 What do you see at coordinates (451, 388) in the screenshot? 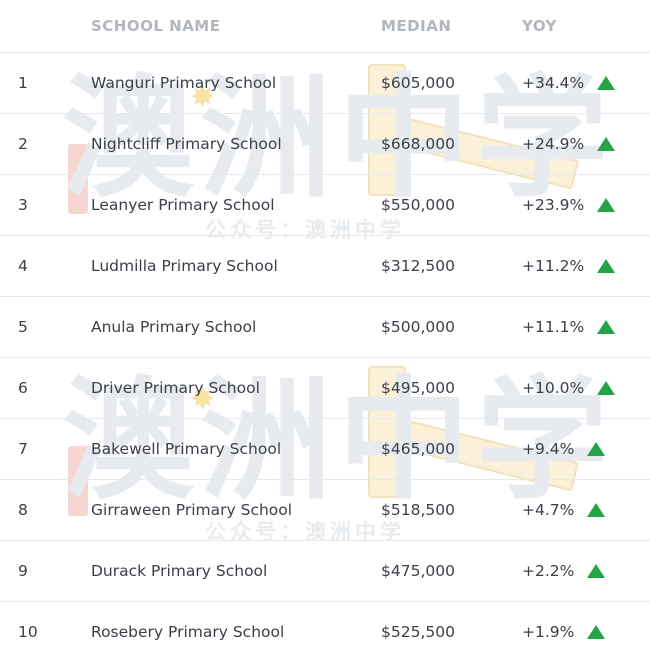
I see `median-cell: $495,000` at bounding box center [451, 388].